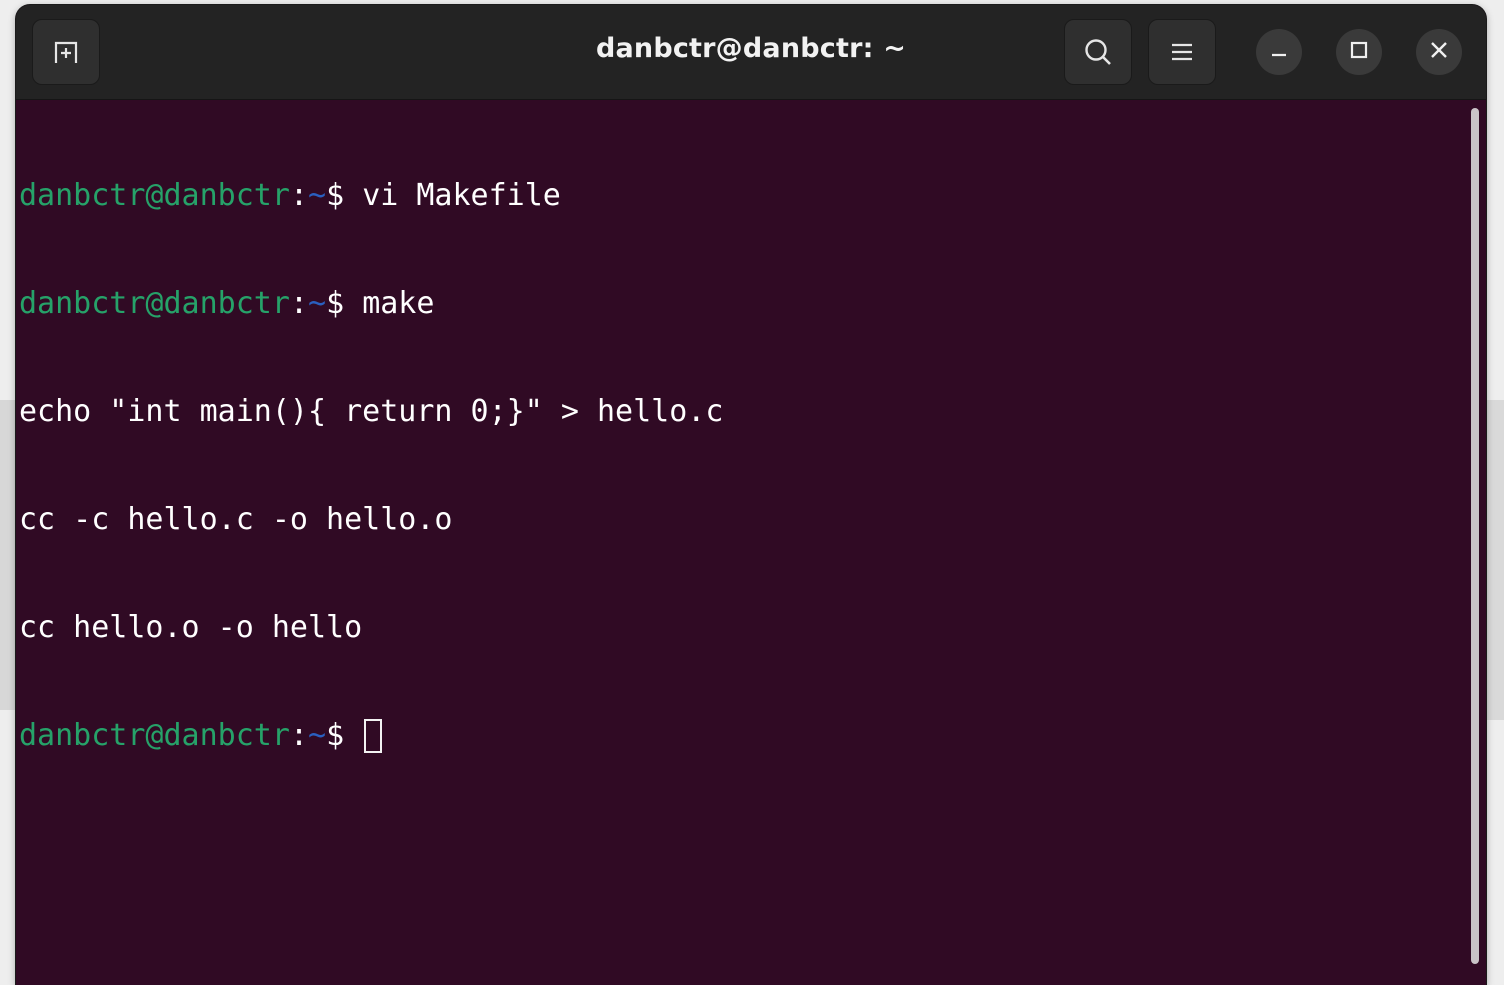 This screenshot has height=985, width=1504. Describe the element at coordinates (236, 519) in the screenshot. I see `output-line: cc -c hello.c -o hello.o` at that location.